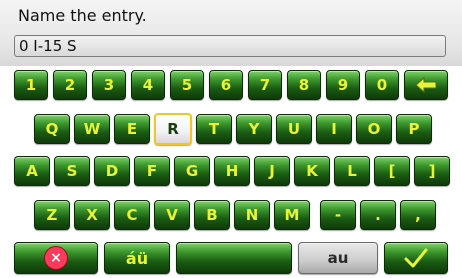 This screenshot has height=278, width=462. I want to click on key-e: E, so click(132, 129).